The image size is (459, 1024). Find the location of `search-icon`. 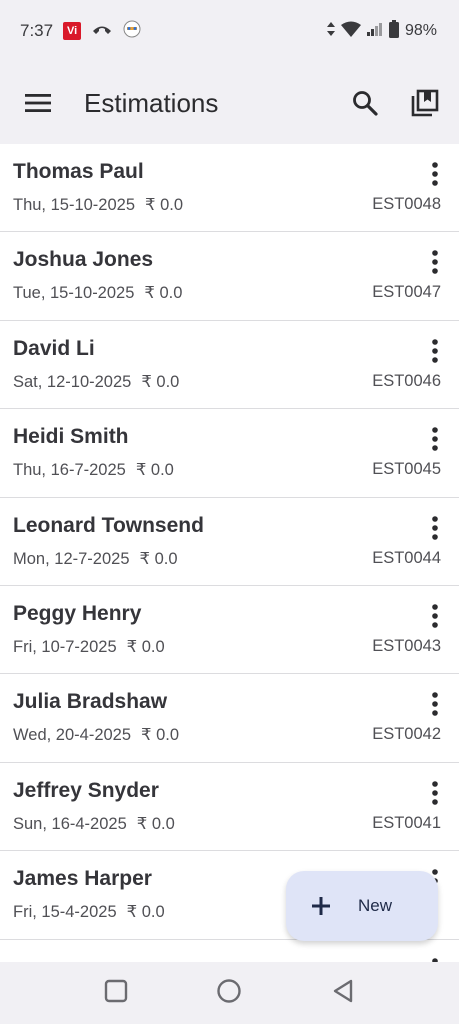

search-icon is located at coordinates (365, 103).